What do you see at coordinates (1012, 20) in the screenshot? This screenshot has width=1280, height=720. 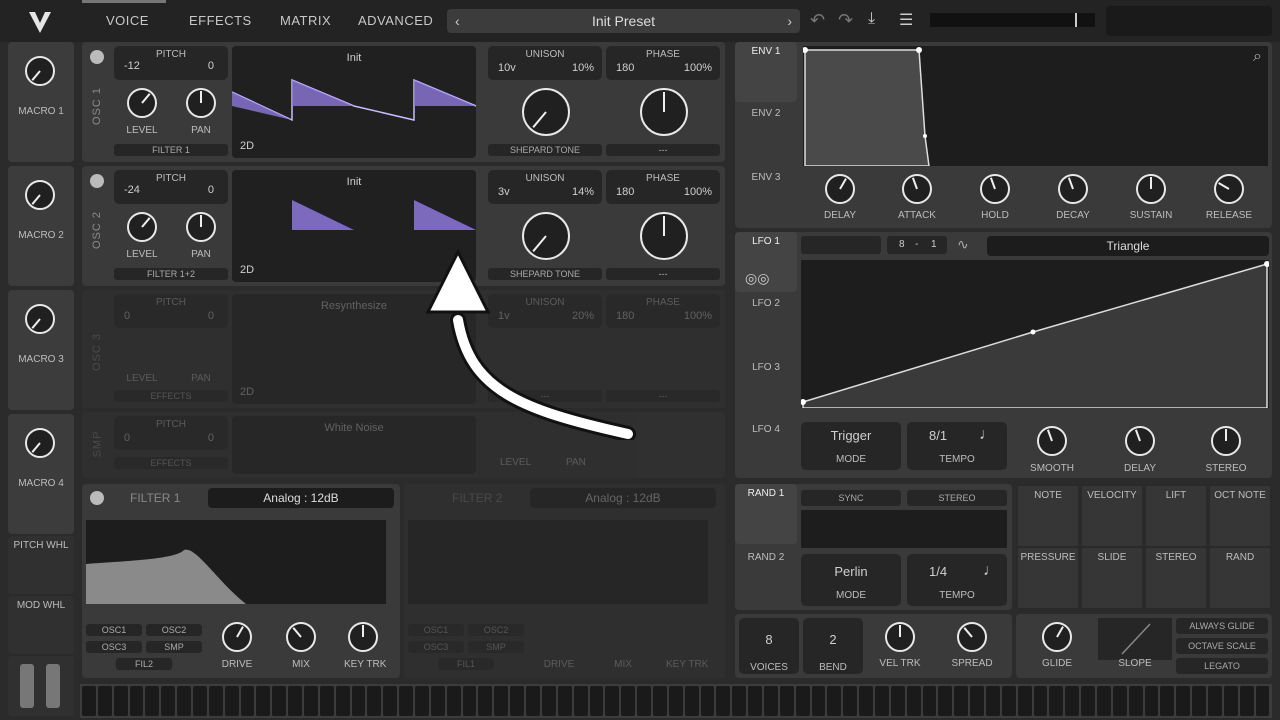 I see `volume-meter` at bounding box center [1012, 20].